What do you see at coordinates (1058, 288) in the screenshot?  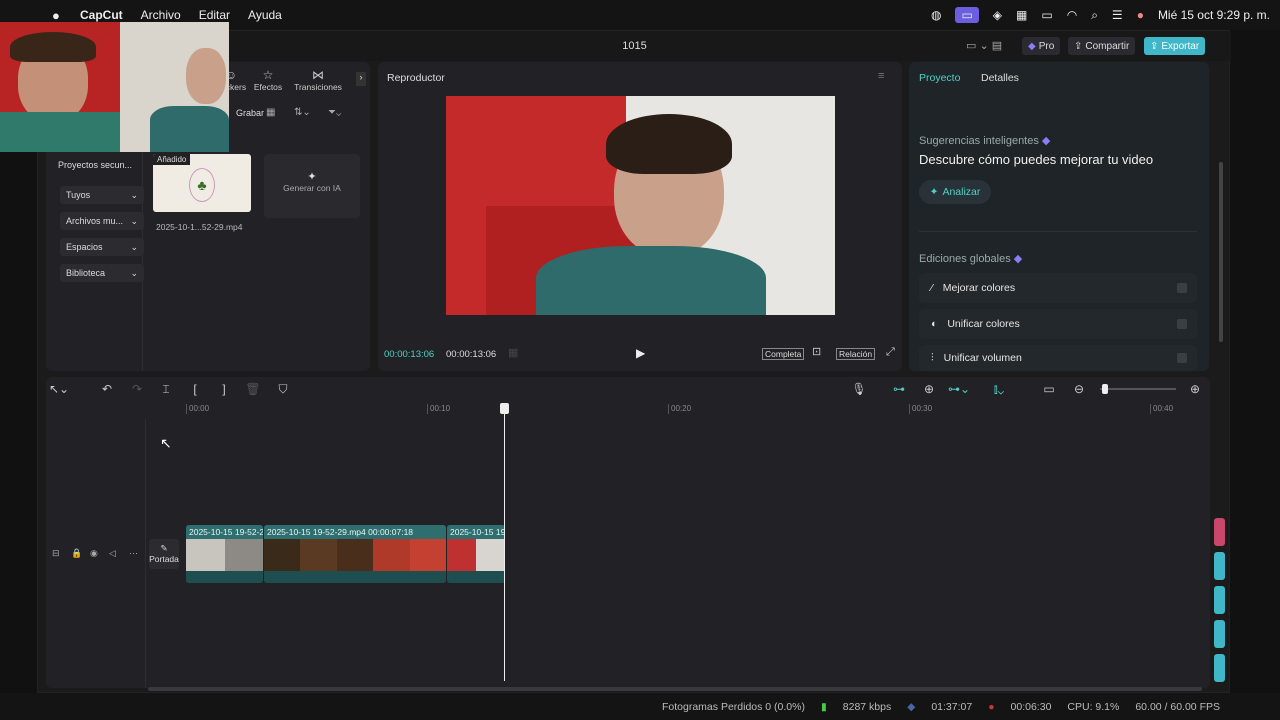 I see `enhance-colors-row: ⁄ Mejorar colores` at bounding box center [1058, 288].